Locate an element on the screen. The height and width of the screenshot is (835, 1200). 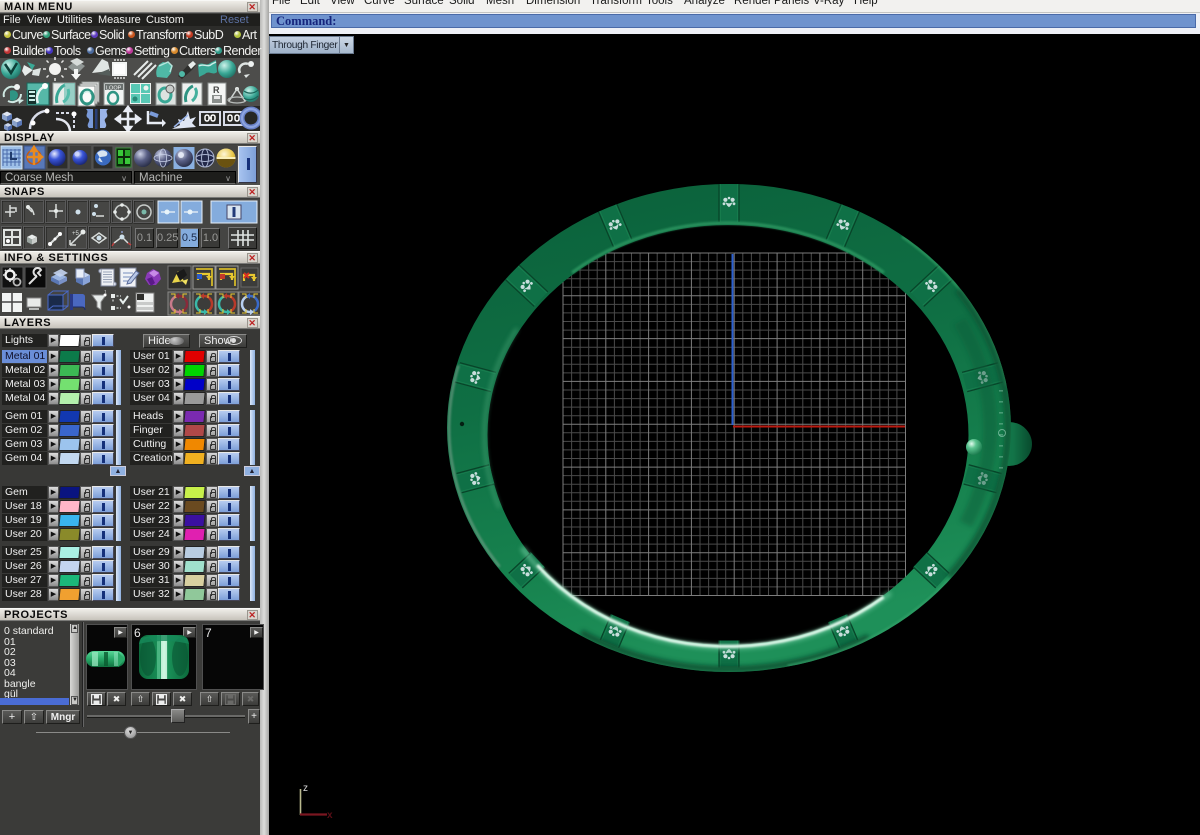
svg-text: 1 is located at coordinates (105, 293).